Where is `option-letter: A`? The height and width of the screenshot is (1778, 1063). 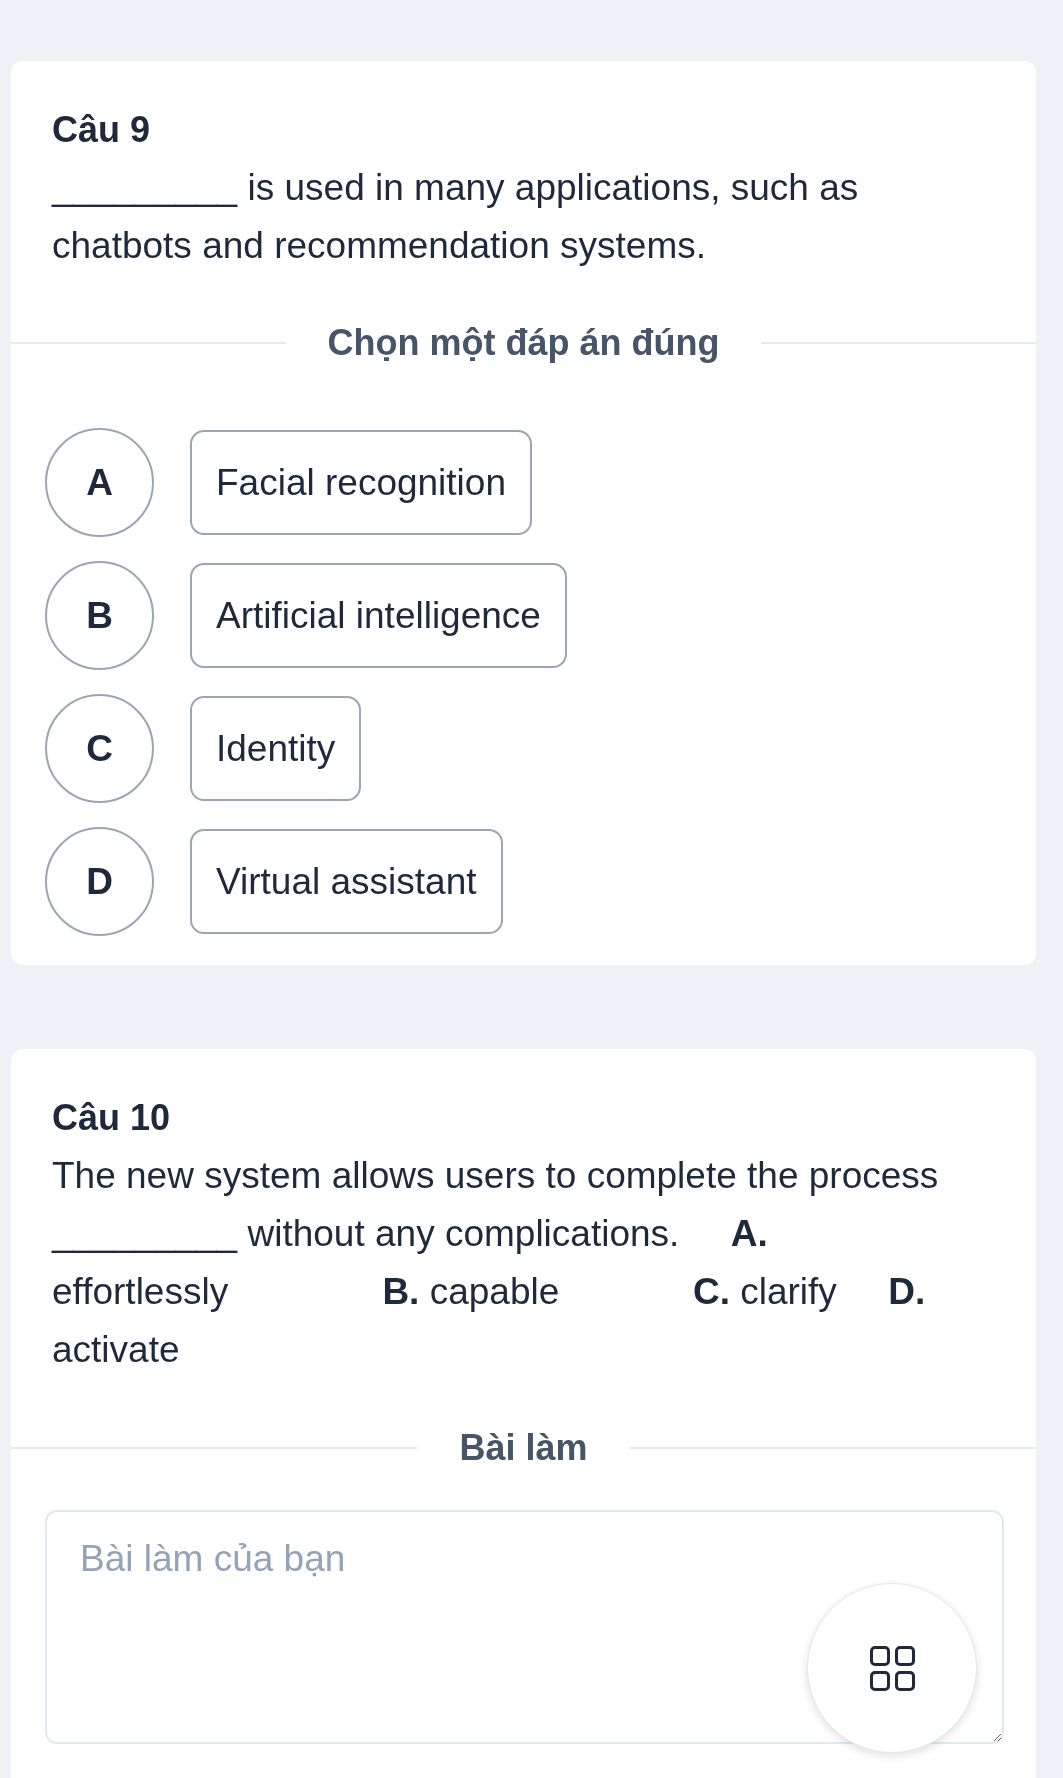 option-letter: A is located at coordinates (99, 482).